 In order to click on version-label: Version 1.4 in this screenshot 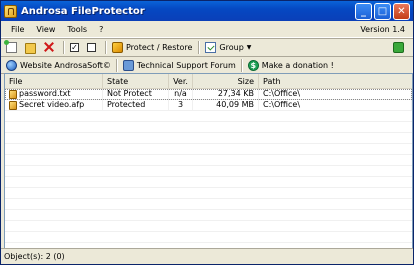, I will do `click(382, 29)`.